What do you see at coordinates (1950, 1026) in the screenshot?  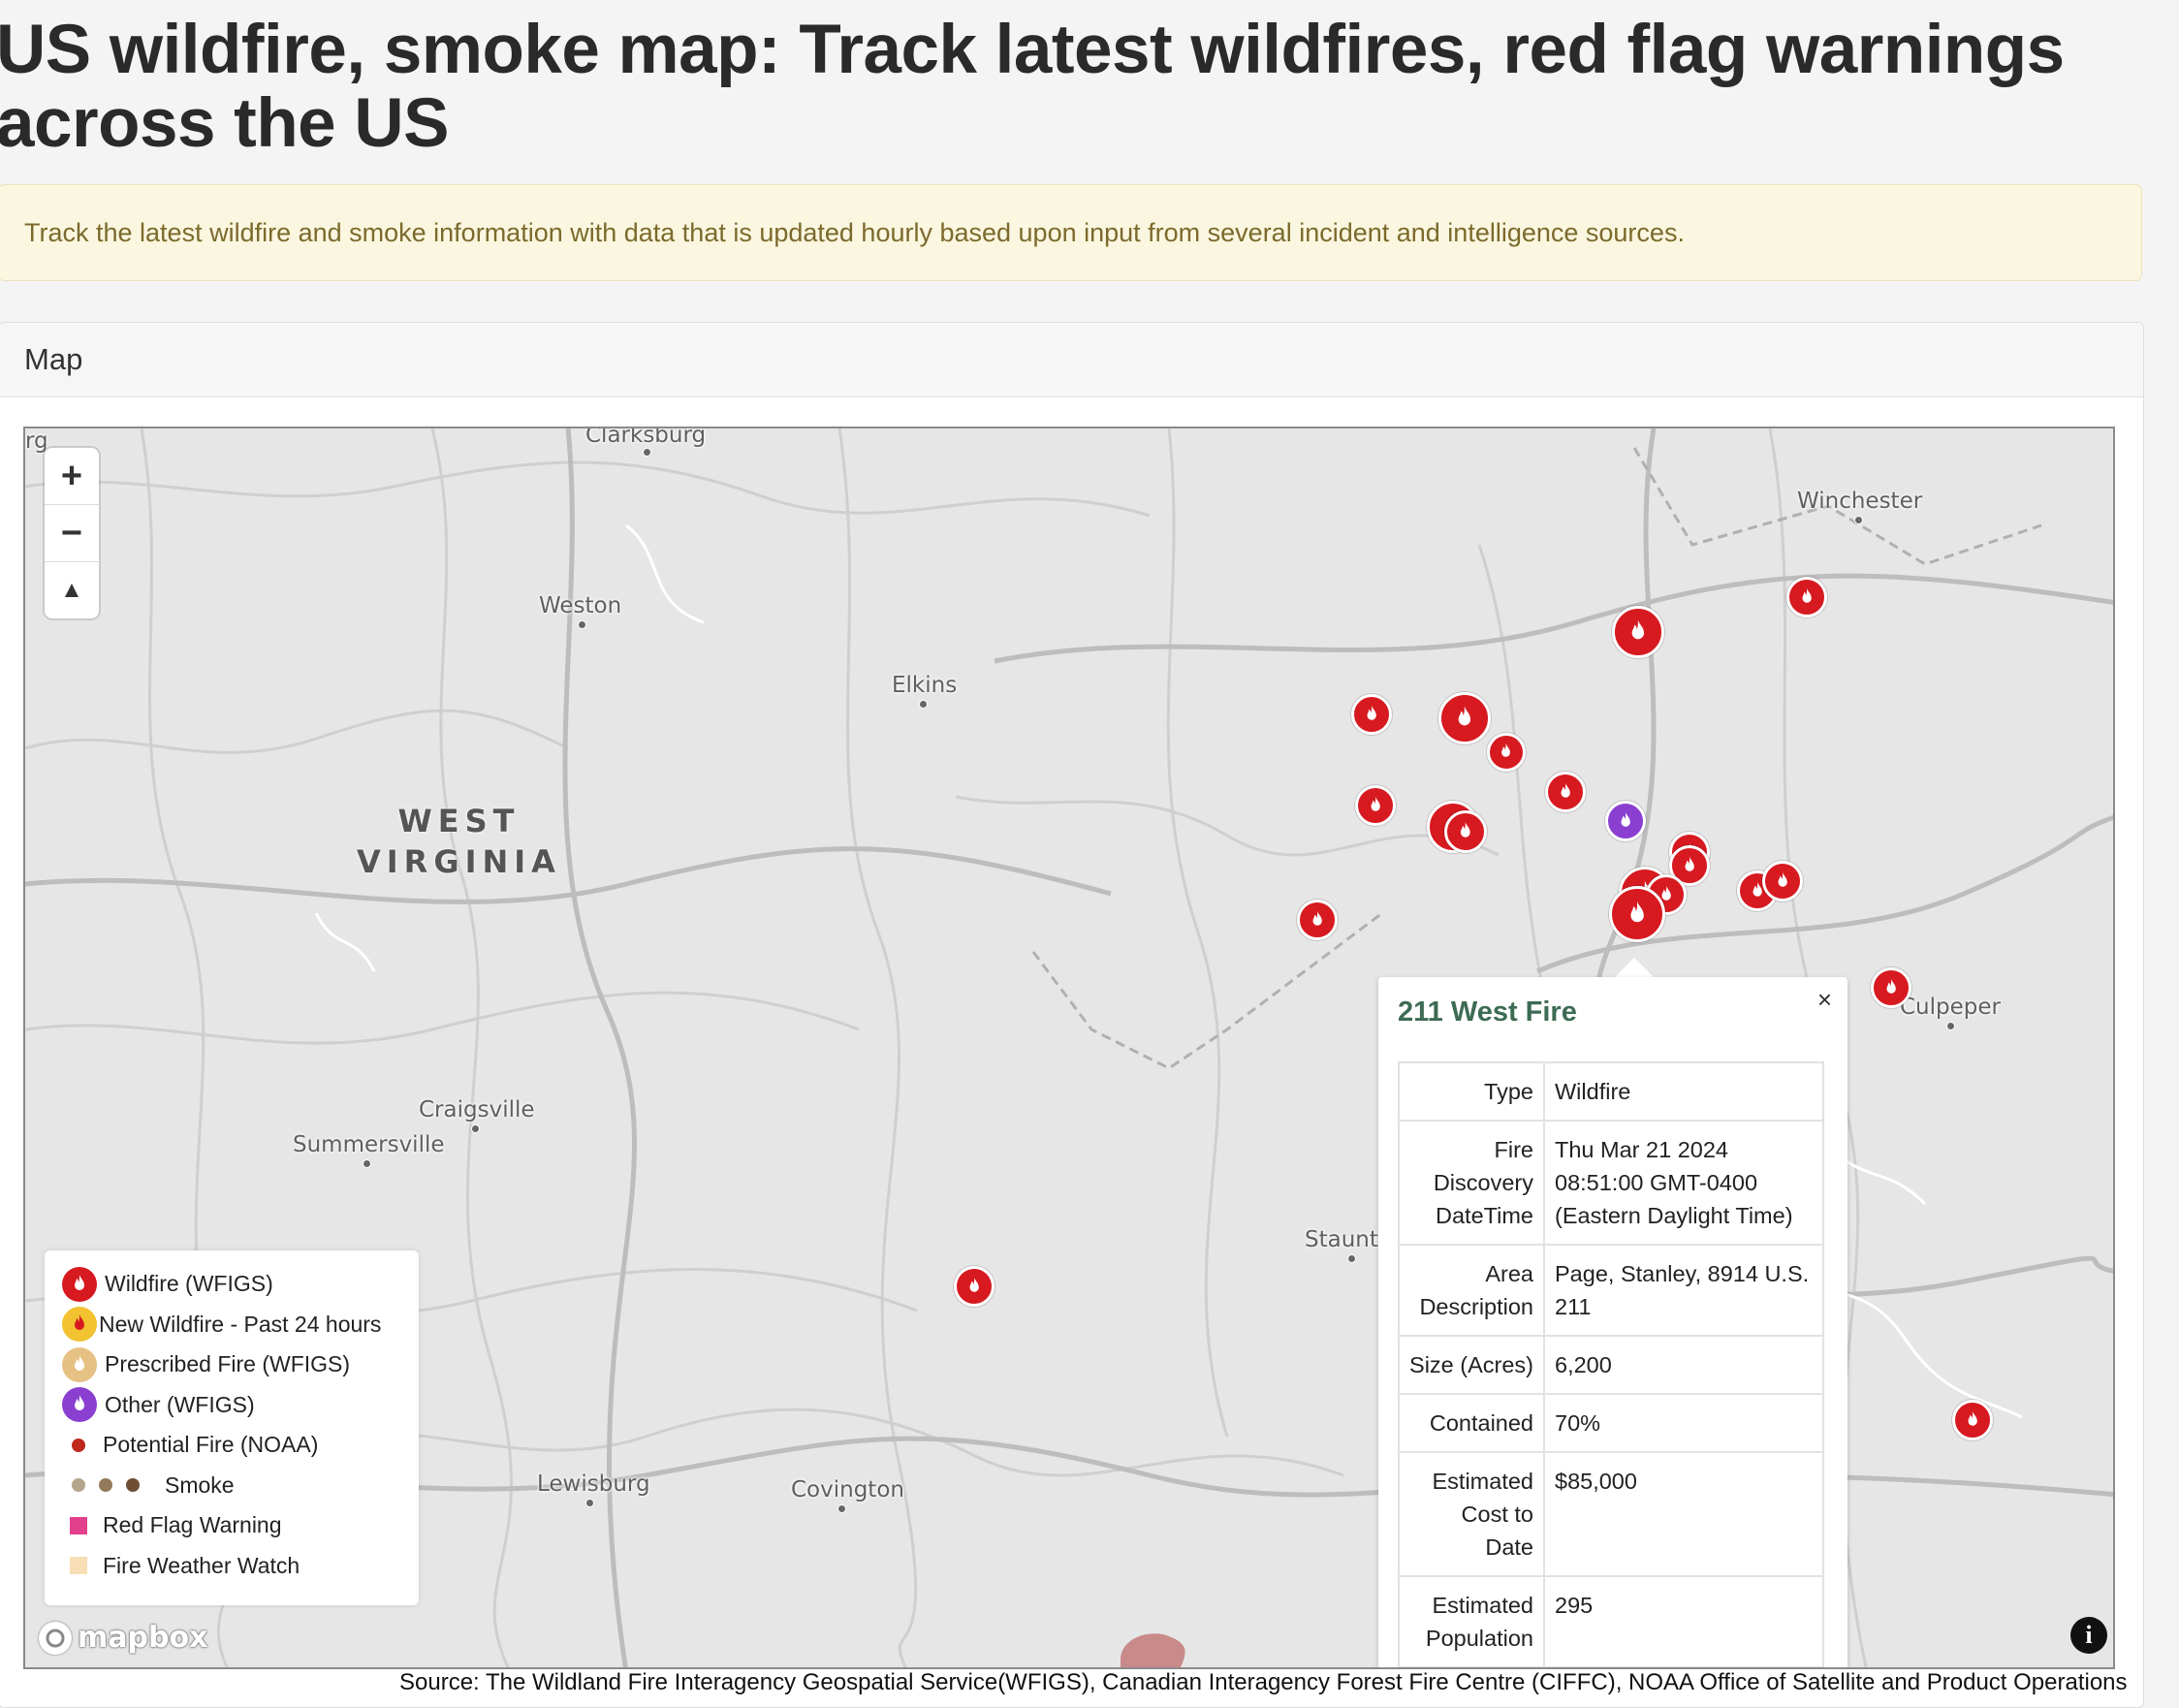 I see `city-dot-culpeper` at bounding box center [1950, 1026].